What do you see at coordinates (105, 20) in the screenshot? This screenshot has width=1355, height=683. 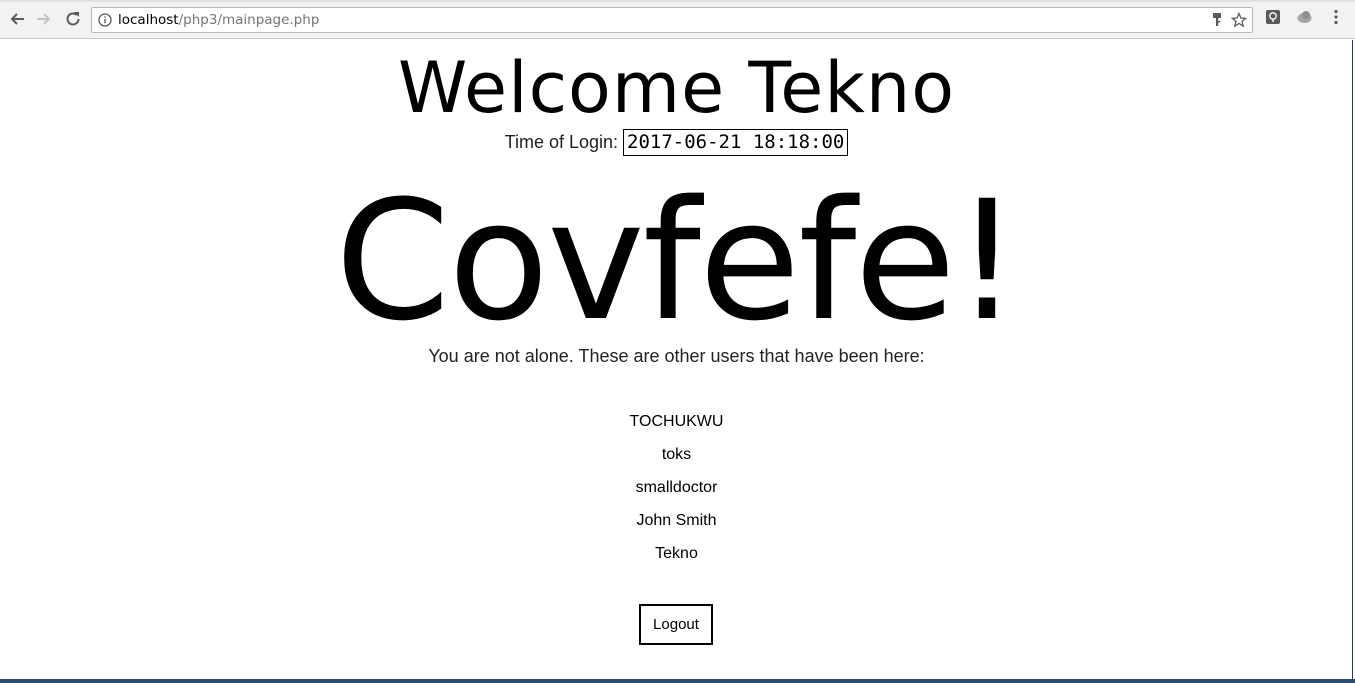 I see `info-icon` at bounding box center [105, 20].